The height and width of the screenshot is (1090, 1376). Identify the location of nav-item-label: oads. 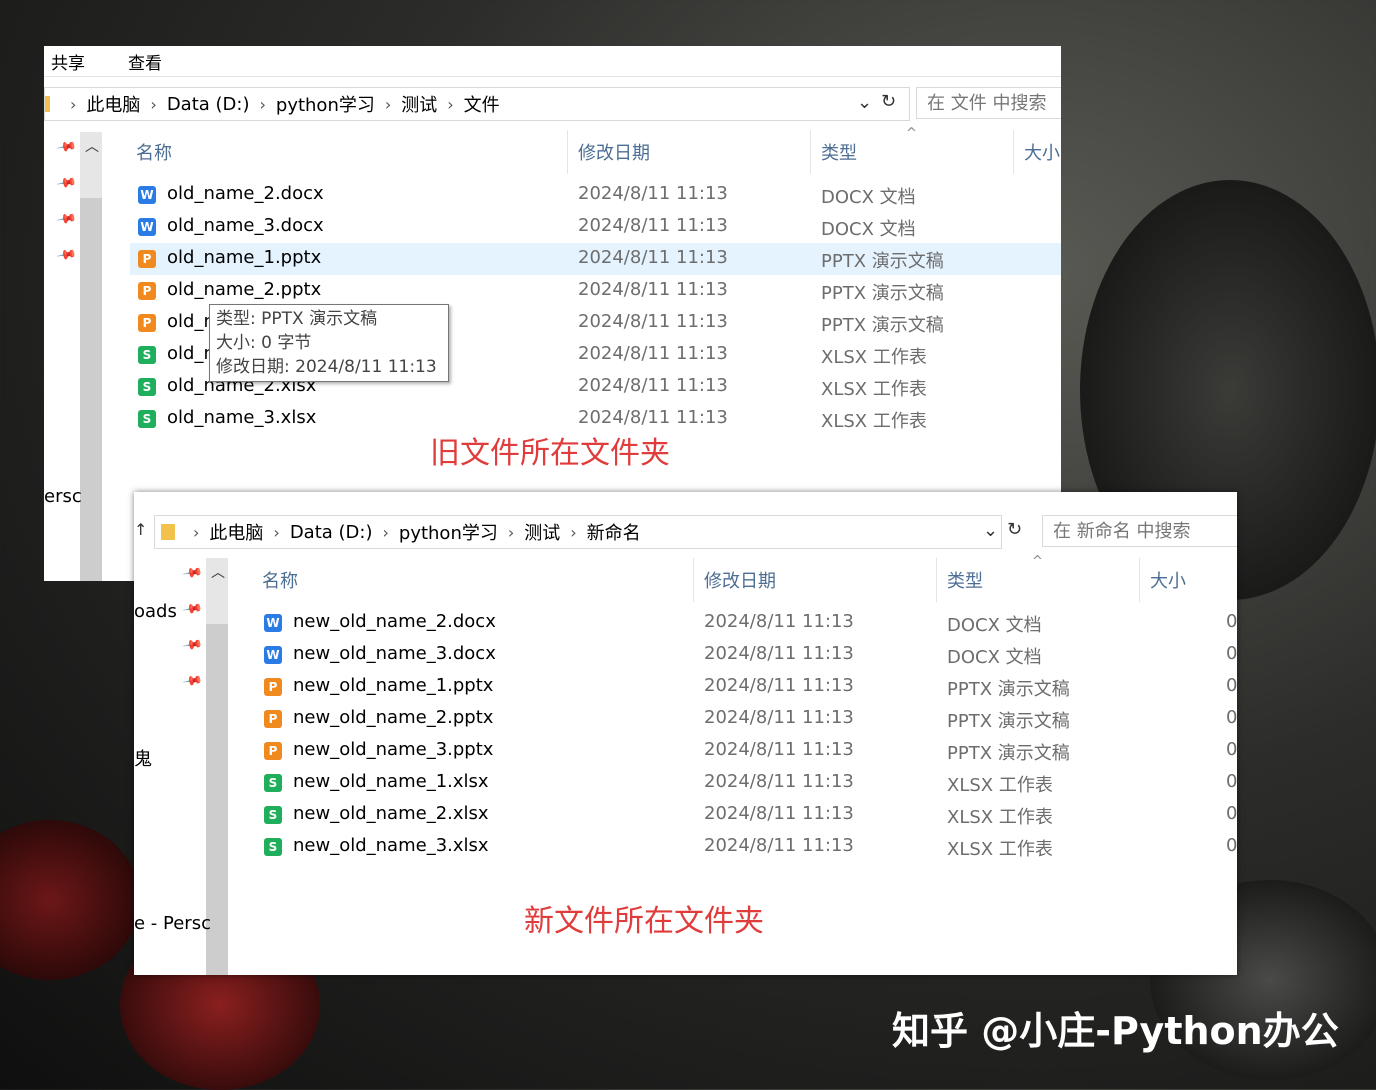
(155, 611).